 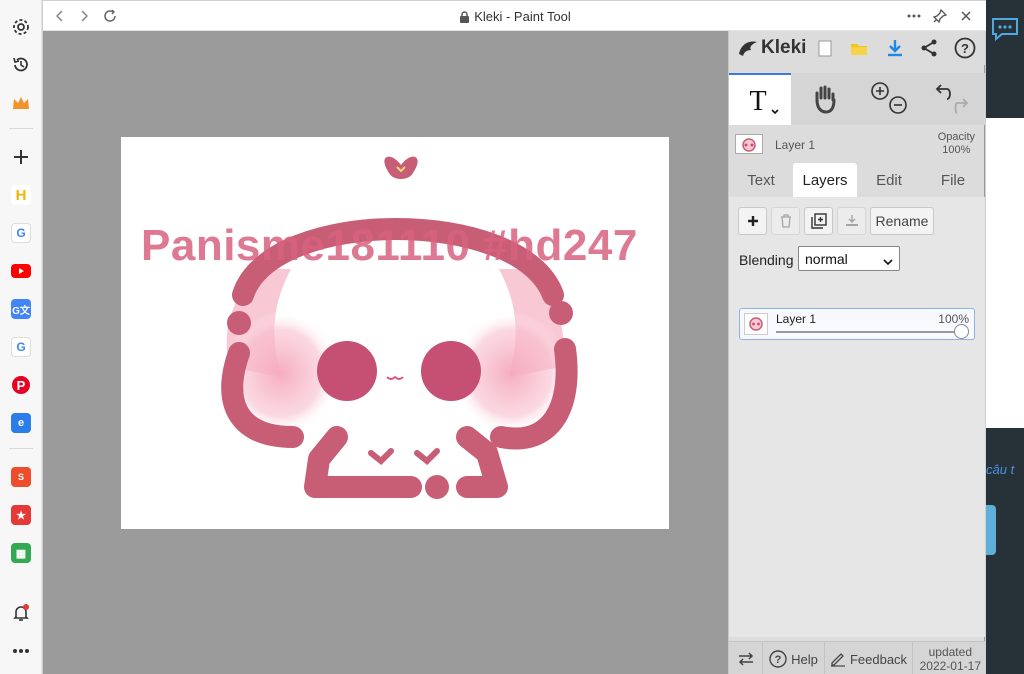 I want to click on lock-icon, so click(x=464, y=18).